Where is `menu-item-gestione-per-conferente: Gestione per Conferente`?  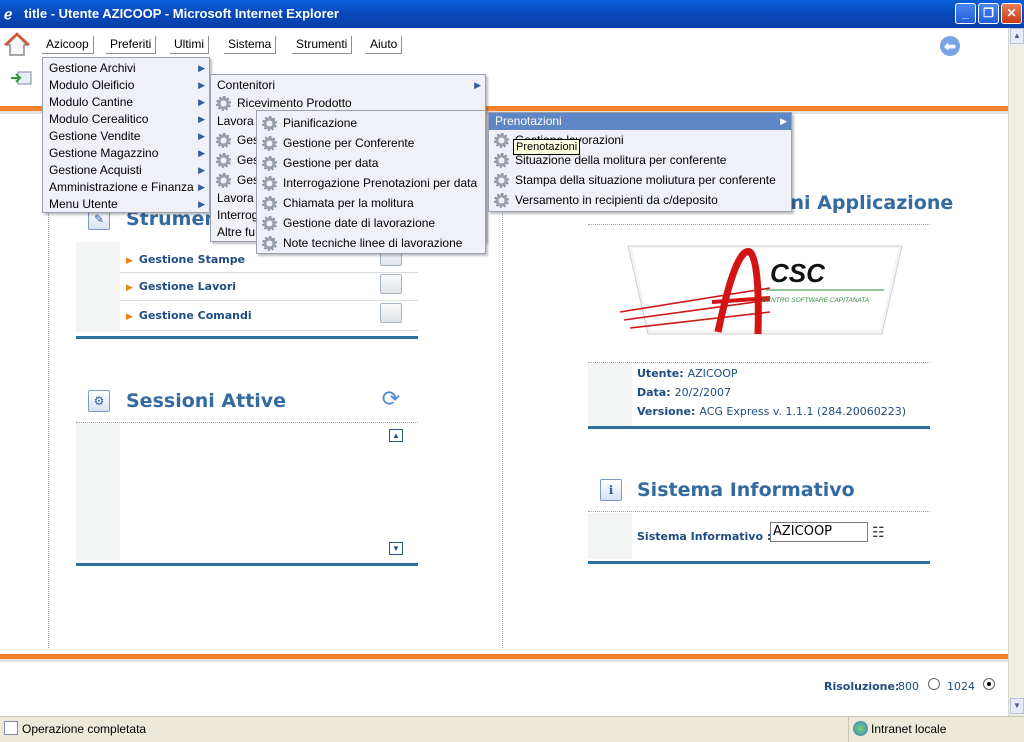
menu-item-gestione-per-conferente: Gestione per Conferente is located at coordinates (371, 143).